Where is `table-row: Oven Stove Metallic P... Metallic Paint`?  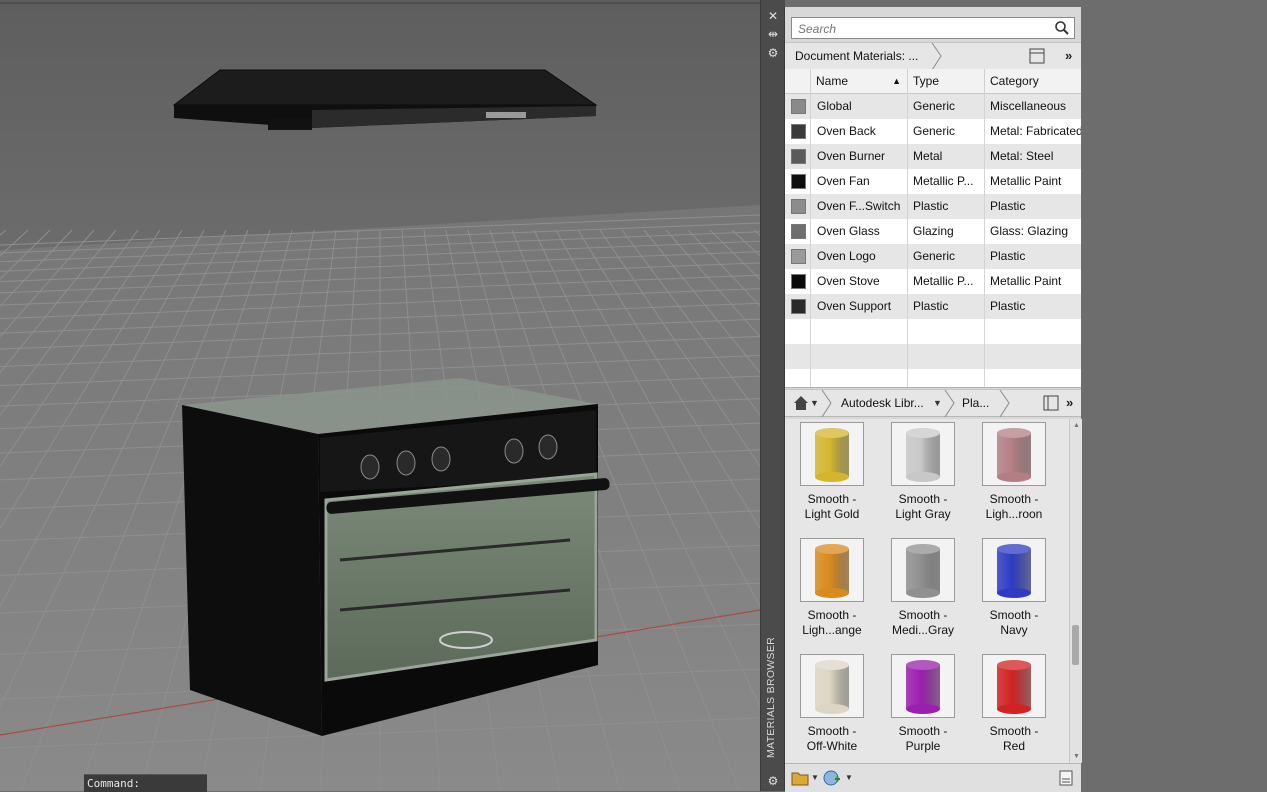 table-row: Oven Stove Metallic P... Metallic Paint is located at coordinates (933, 281).